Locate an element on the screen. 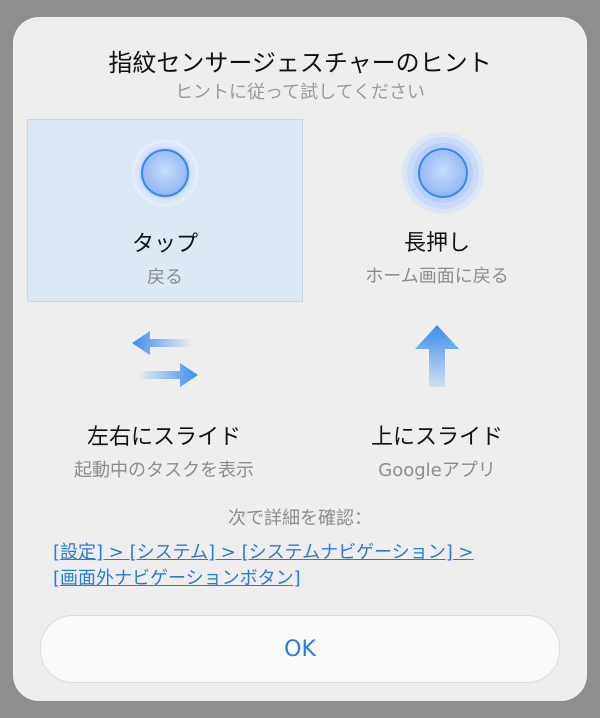 This screenshot has width=600, height=718. gesture-tile-tap: タップ 戻る is located at coordinates (165, 210).